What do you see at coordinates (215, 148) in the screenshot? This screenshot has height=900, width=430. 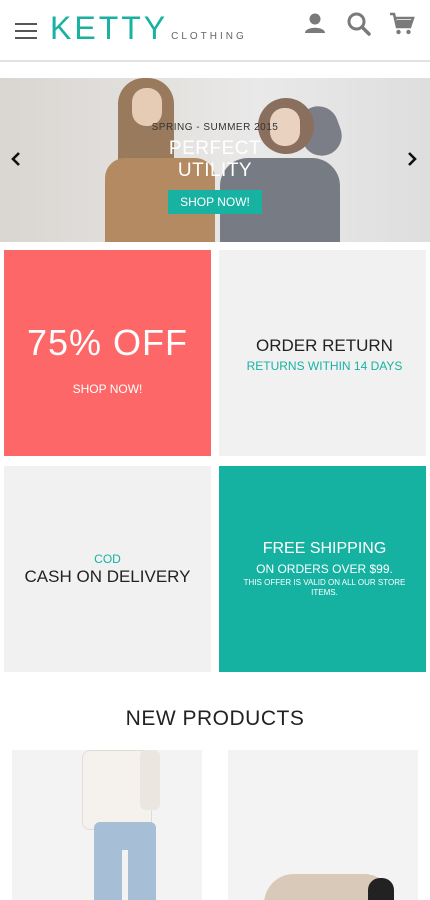 I see `slide-title-line1: PERFECT` at bounding box center [215, 148].